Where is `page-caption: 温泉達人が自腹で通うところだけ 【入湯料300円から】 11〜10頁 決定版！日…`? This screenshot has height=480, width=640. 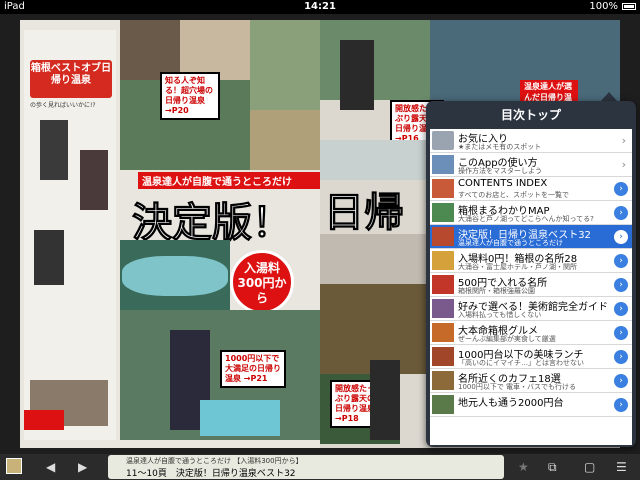 page-caption: 温泉達人が自腹で通うところだけ 【入湯料300円から】 11〜10頁 決定版！日… is located at coordinates (306, 467).